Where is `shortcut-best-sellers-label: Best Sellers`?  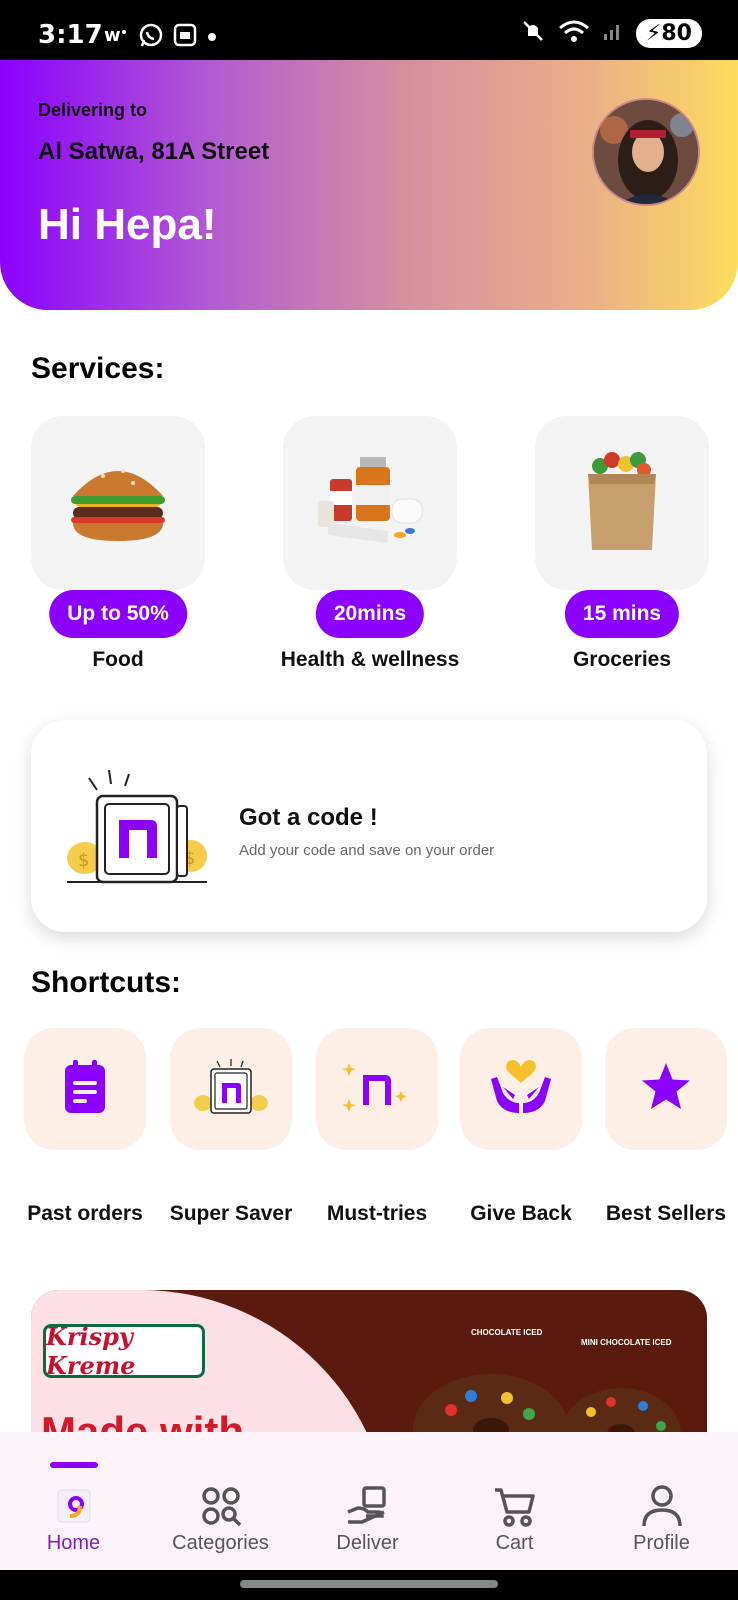 shortcut-best-sellers-label: Best Sellers is located at coordinates (666, 1213).